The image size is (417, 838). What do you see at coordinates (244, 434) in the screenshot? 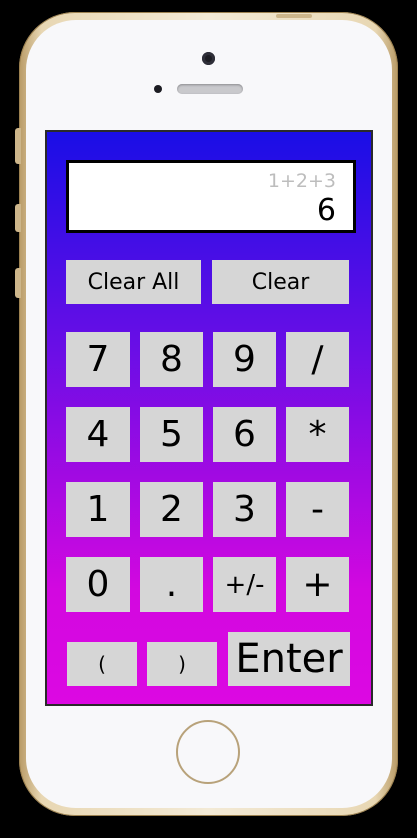
I see `key-6-button: 6` at bounding box center [244, 434].